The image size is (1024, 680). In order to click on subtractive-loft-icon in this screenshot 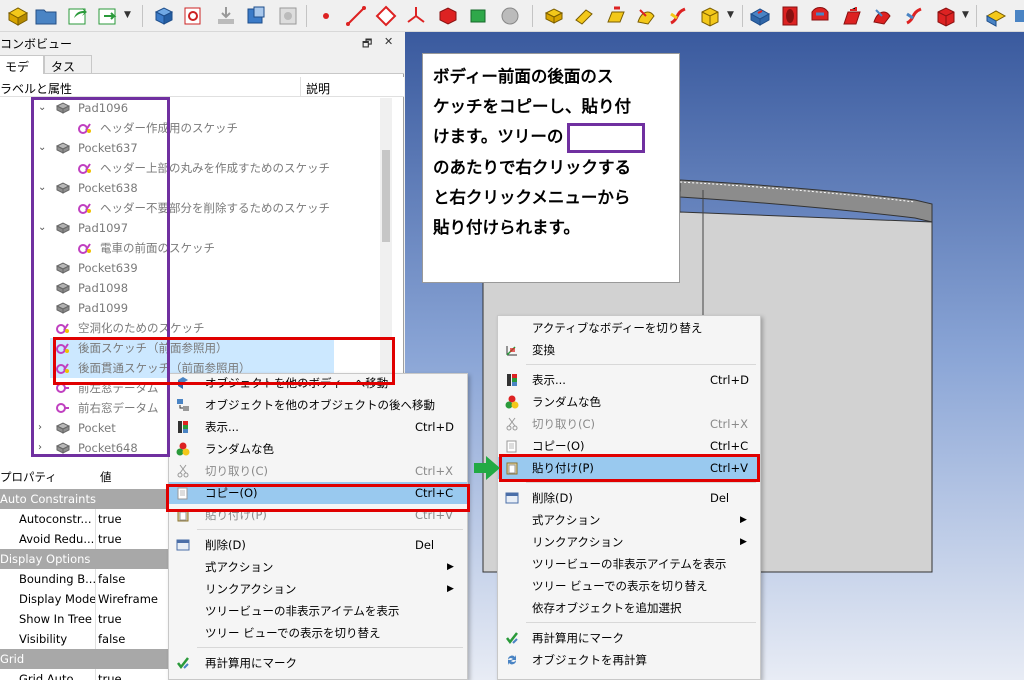, I will do `click(852, 16)`.